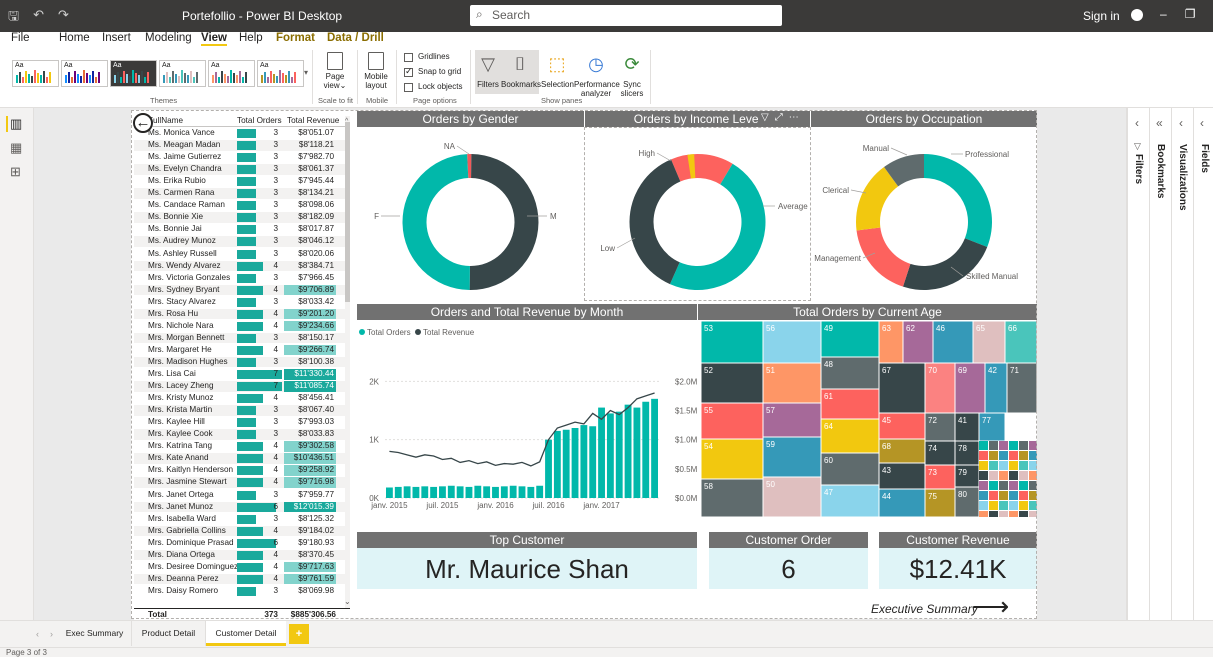  I want to click on customer-revenue-card: $12.41K, so click(958, 568).